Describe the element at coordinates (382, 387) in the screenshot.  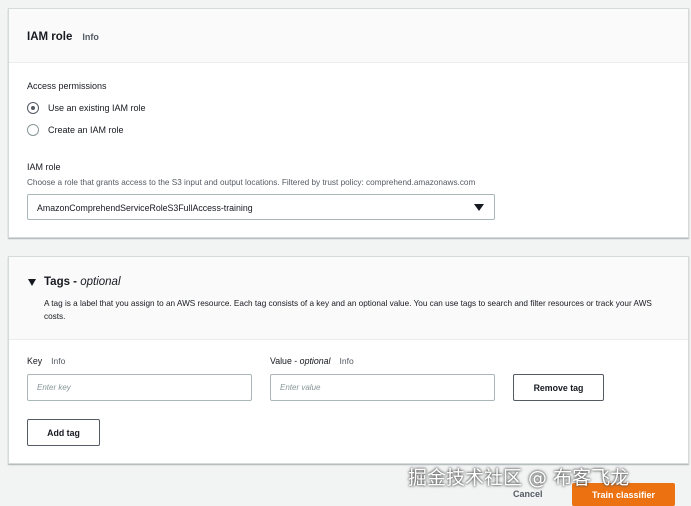
I see `tag-value-input: Enter value` at that location.